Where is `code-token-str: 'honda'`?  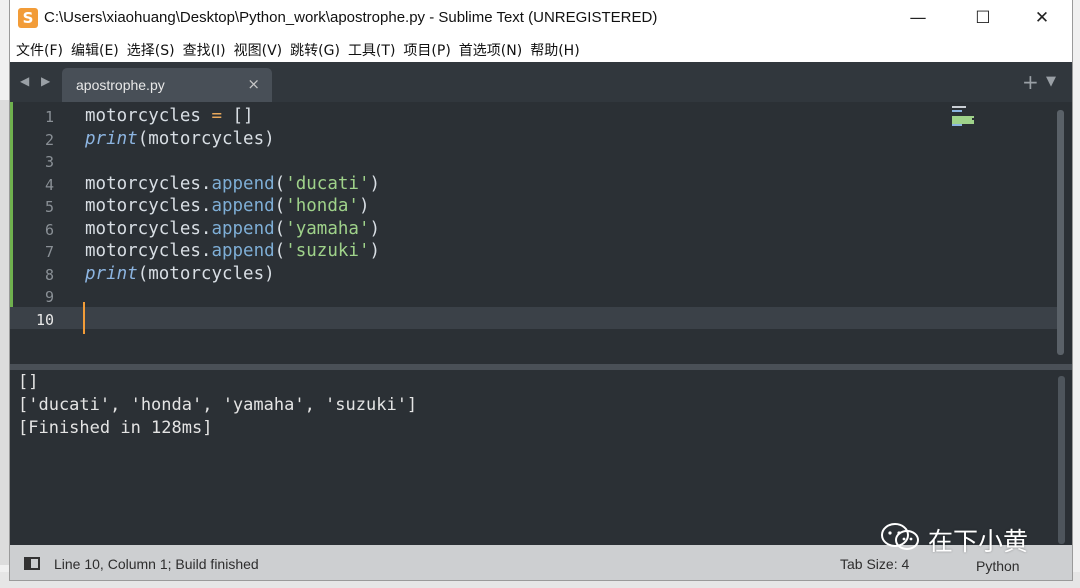 code-token-str: 'honda' is located at coordinates (322, 206).